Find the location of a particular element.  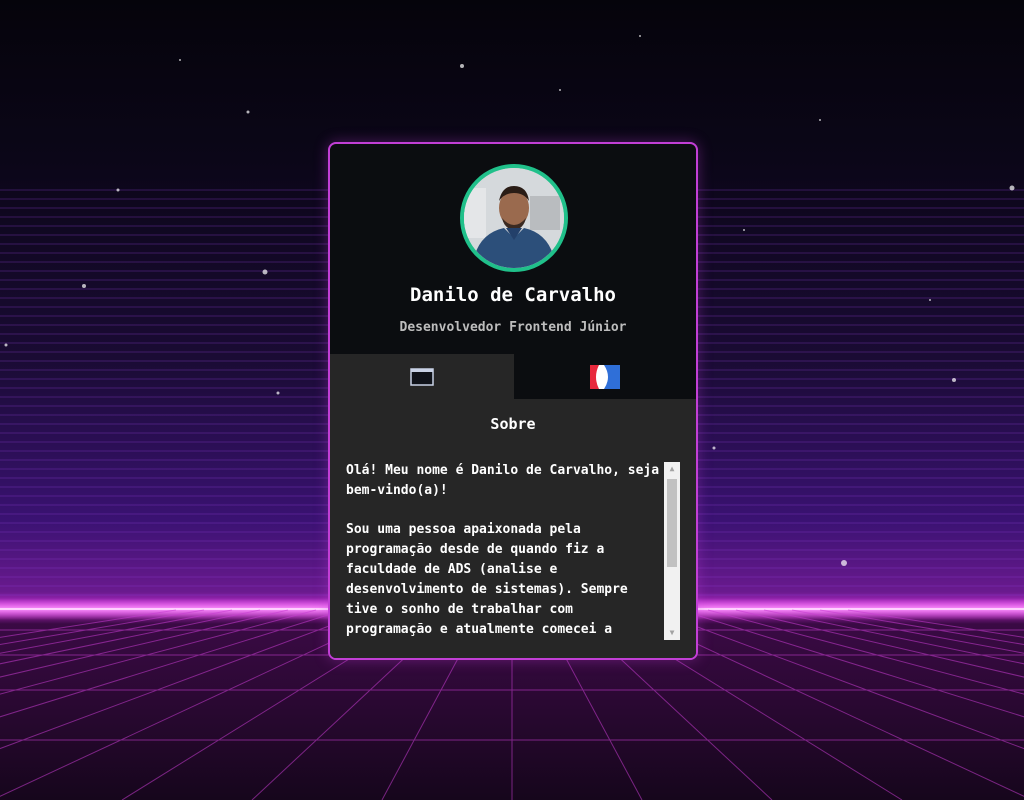

browser-window-icon is located at coordinates (422, 376).